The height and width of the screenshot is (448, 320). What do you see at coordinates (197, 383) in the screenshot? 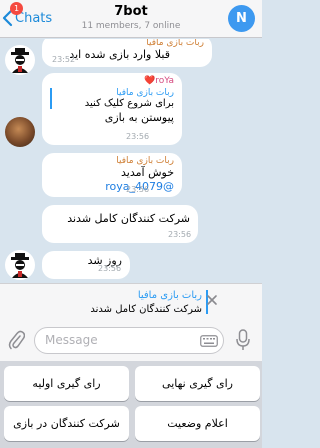
I see `key-final-vote: رای گیری نهایی` at bounding box center [197, 383].